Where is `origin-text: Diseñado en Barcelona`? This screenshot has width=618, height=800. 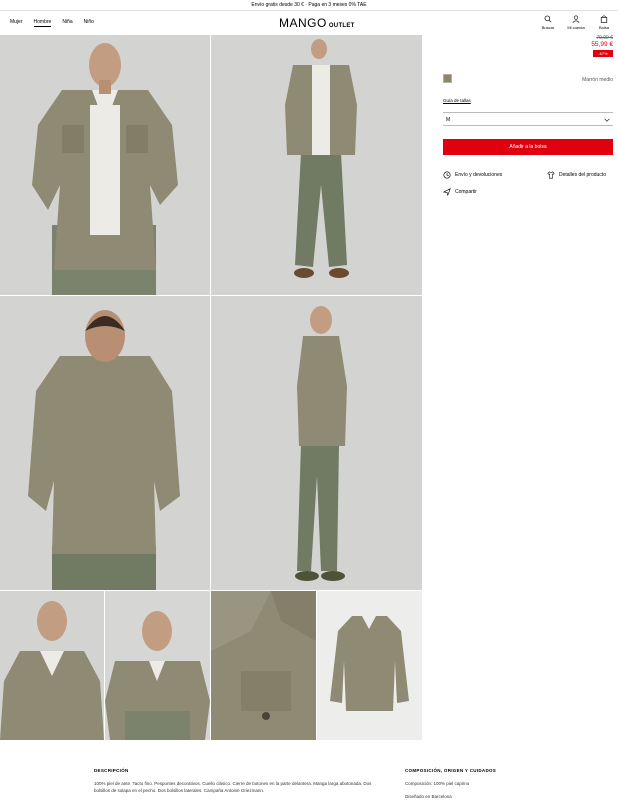
origin-text: Diseñado en Barcelona is located at coordinates (428, 796).